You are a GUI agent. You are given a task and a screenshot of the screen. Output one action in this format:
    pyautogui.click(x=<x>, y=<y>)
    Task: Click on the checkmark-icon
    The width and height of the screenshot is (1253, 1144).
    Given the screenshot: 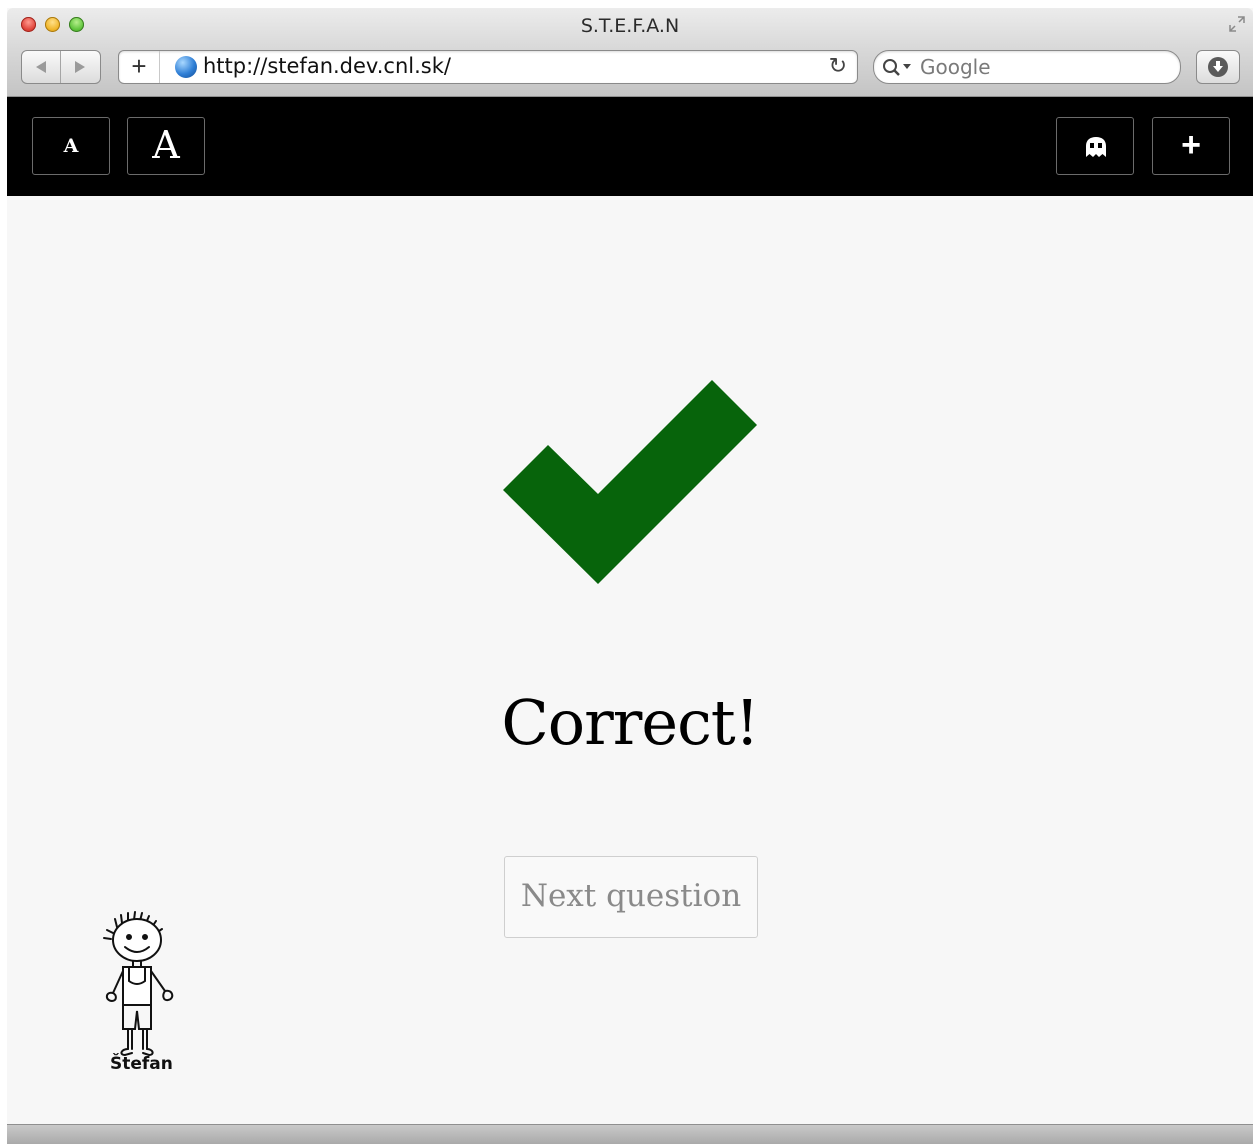 What is the action you would take?
    pyautogui.click(x=630, y=482)
    